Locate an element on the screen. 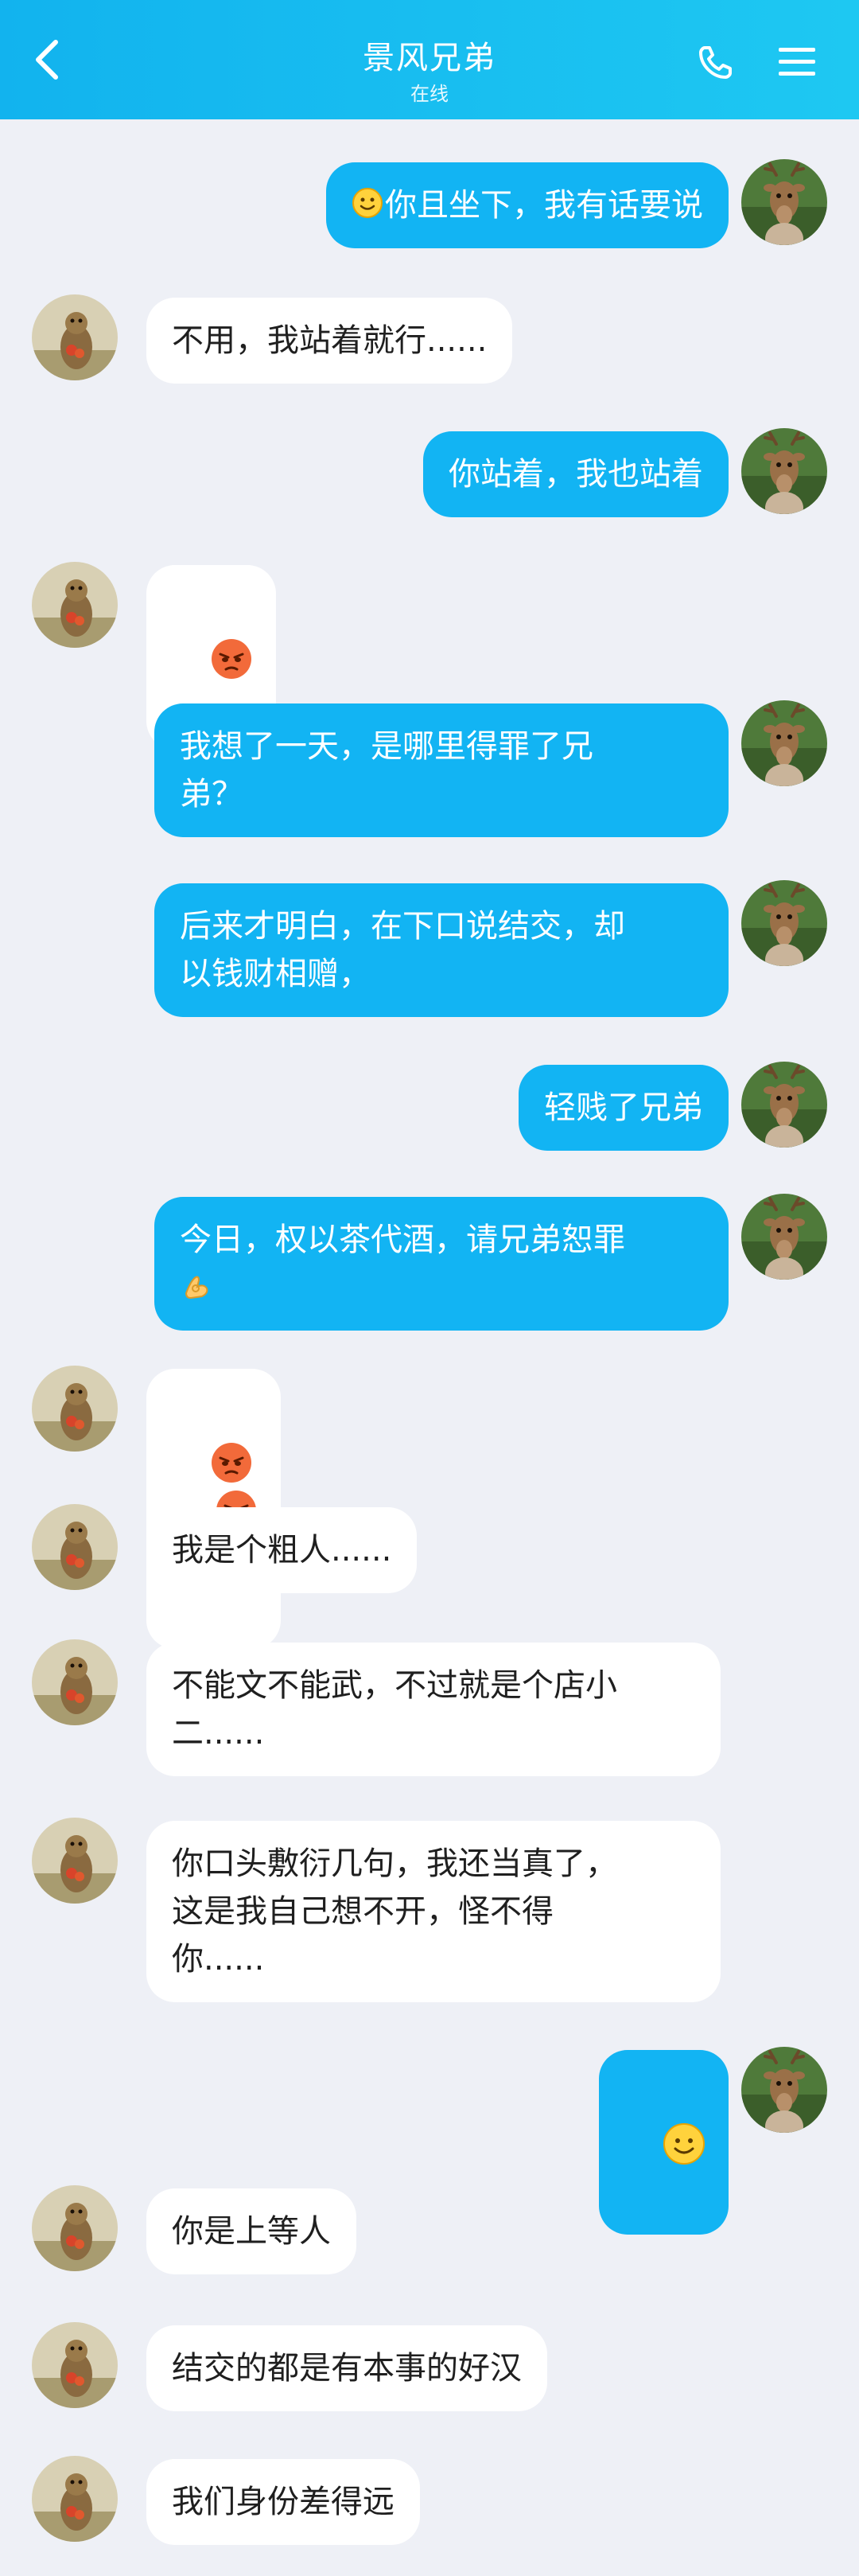 Image resolution: width=859 pixels, height=2576 pixels. message-text: 我想了一天，是哪里得罪了兄 弟？ is located at coordinates (386, 770).